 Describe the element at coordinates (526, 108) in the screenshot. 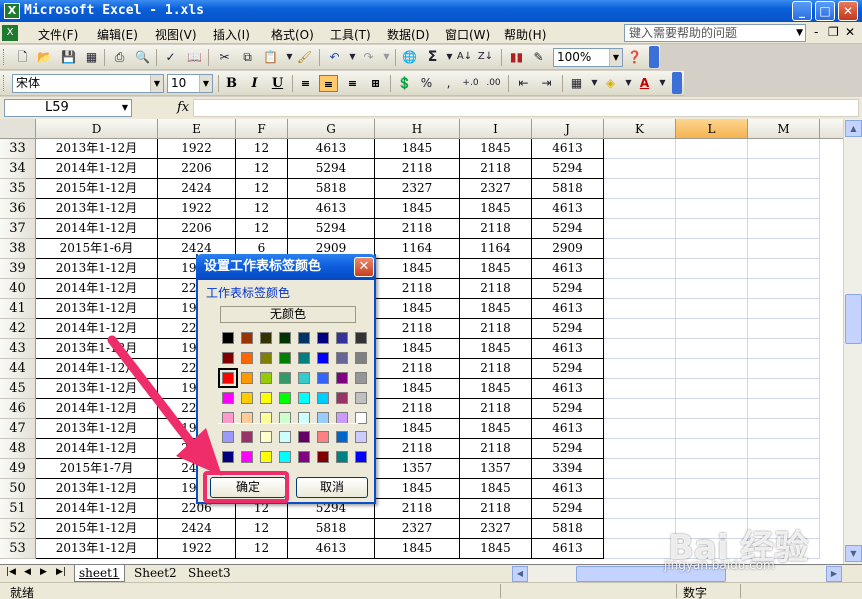

I see `formula-input` at that location.